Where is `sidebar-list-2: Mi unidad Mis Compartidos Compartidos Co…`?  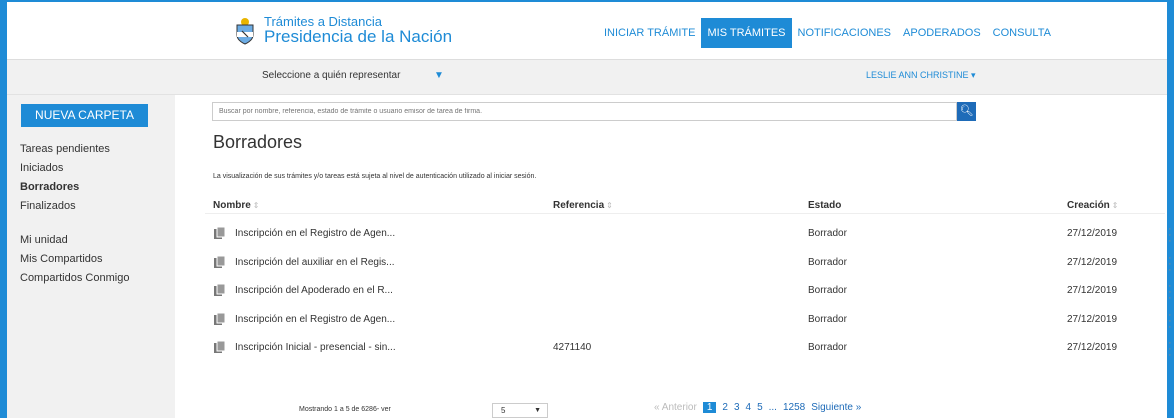
sidebar-list-2: Mi unidad Mis Compartidos Compartidos Co… is located at coordinates (74, 259).